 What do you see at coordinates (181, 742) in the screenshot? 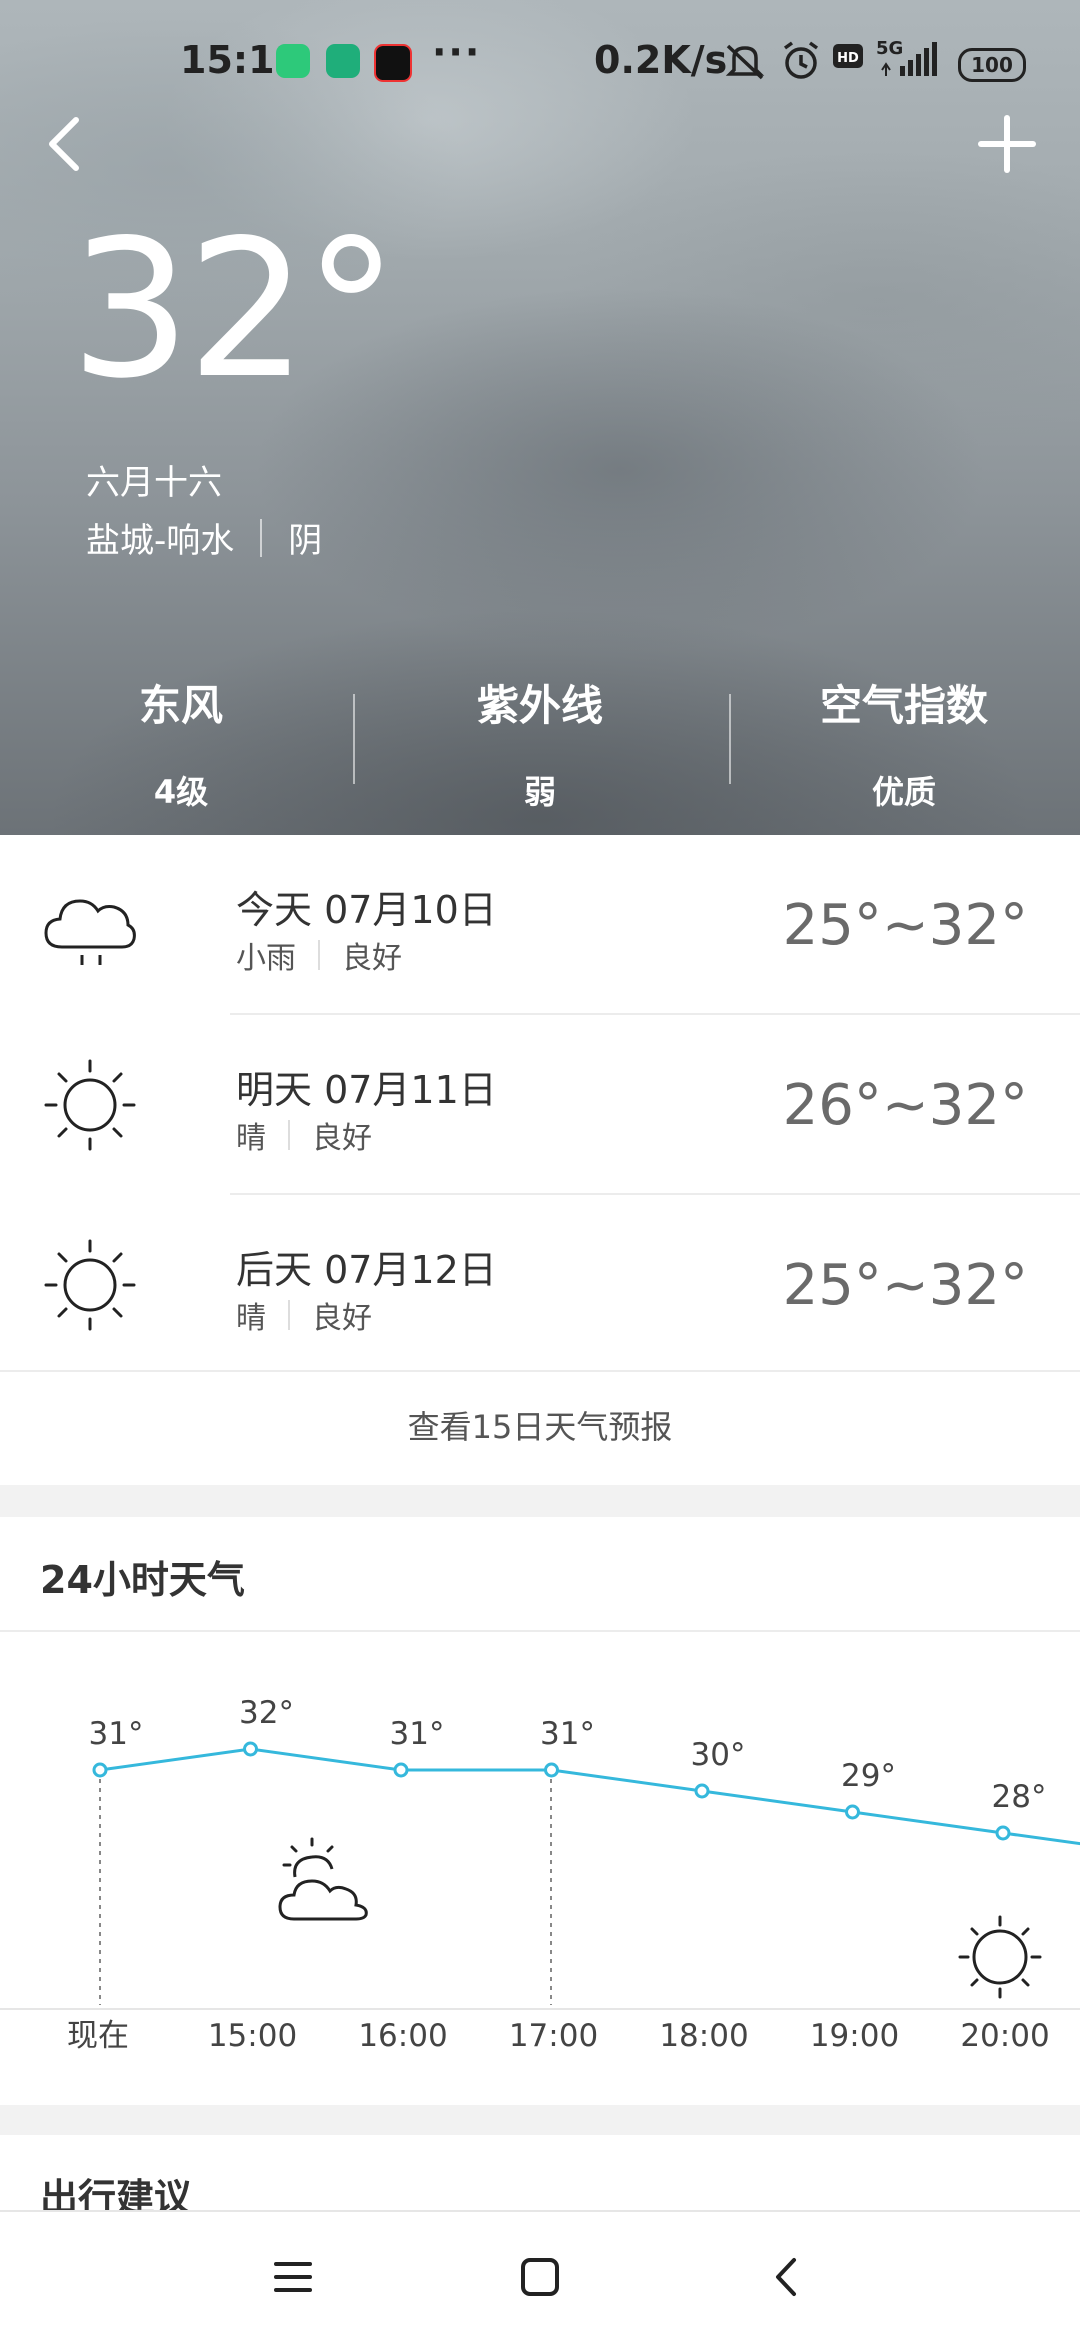
I see `metric-wind: 东风 4级` at bounding box center [181, 742].